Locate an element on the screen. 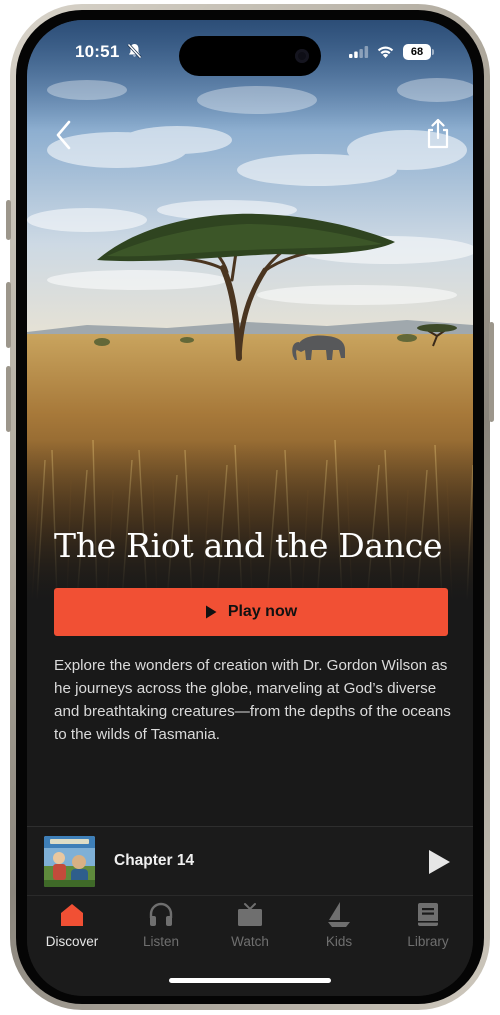  headphones-icon is located at coordinates (161, 914).